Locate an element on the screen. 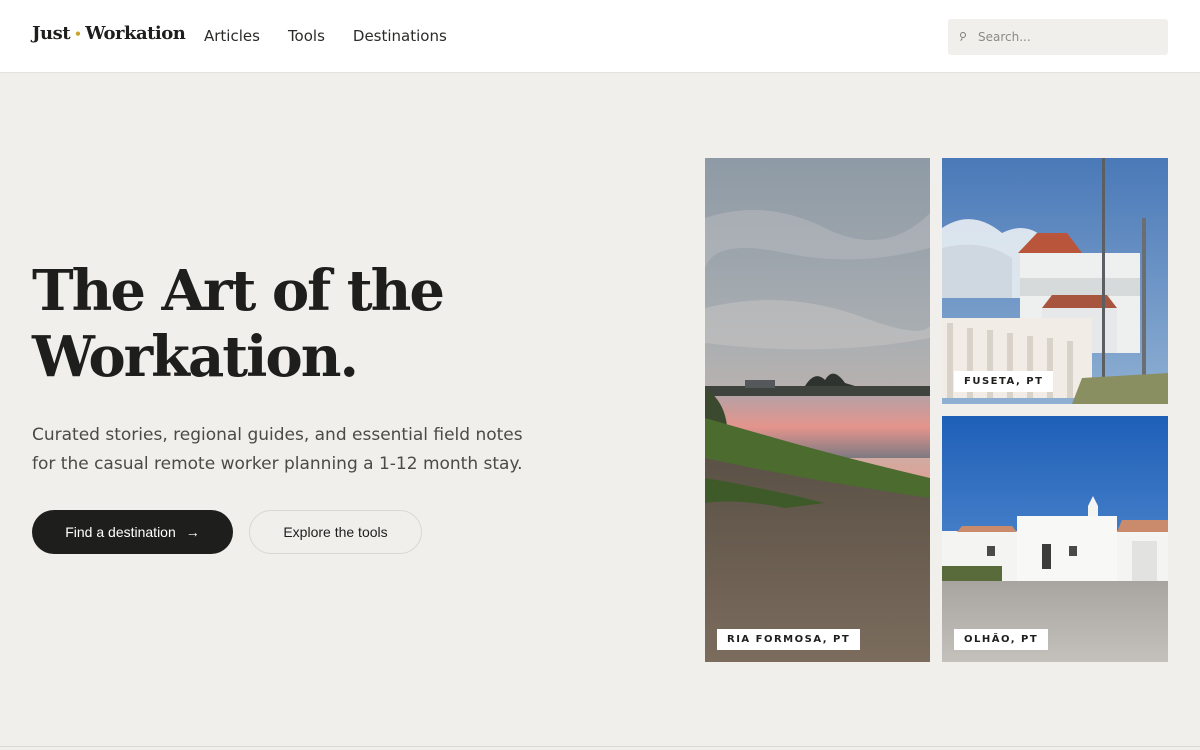  search-icon is located at coordinates (965, 37).